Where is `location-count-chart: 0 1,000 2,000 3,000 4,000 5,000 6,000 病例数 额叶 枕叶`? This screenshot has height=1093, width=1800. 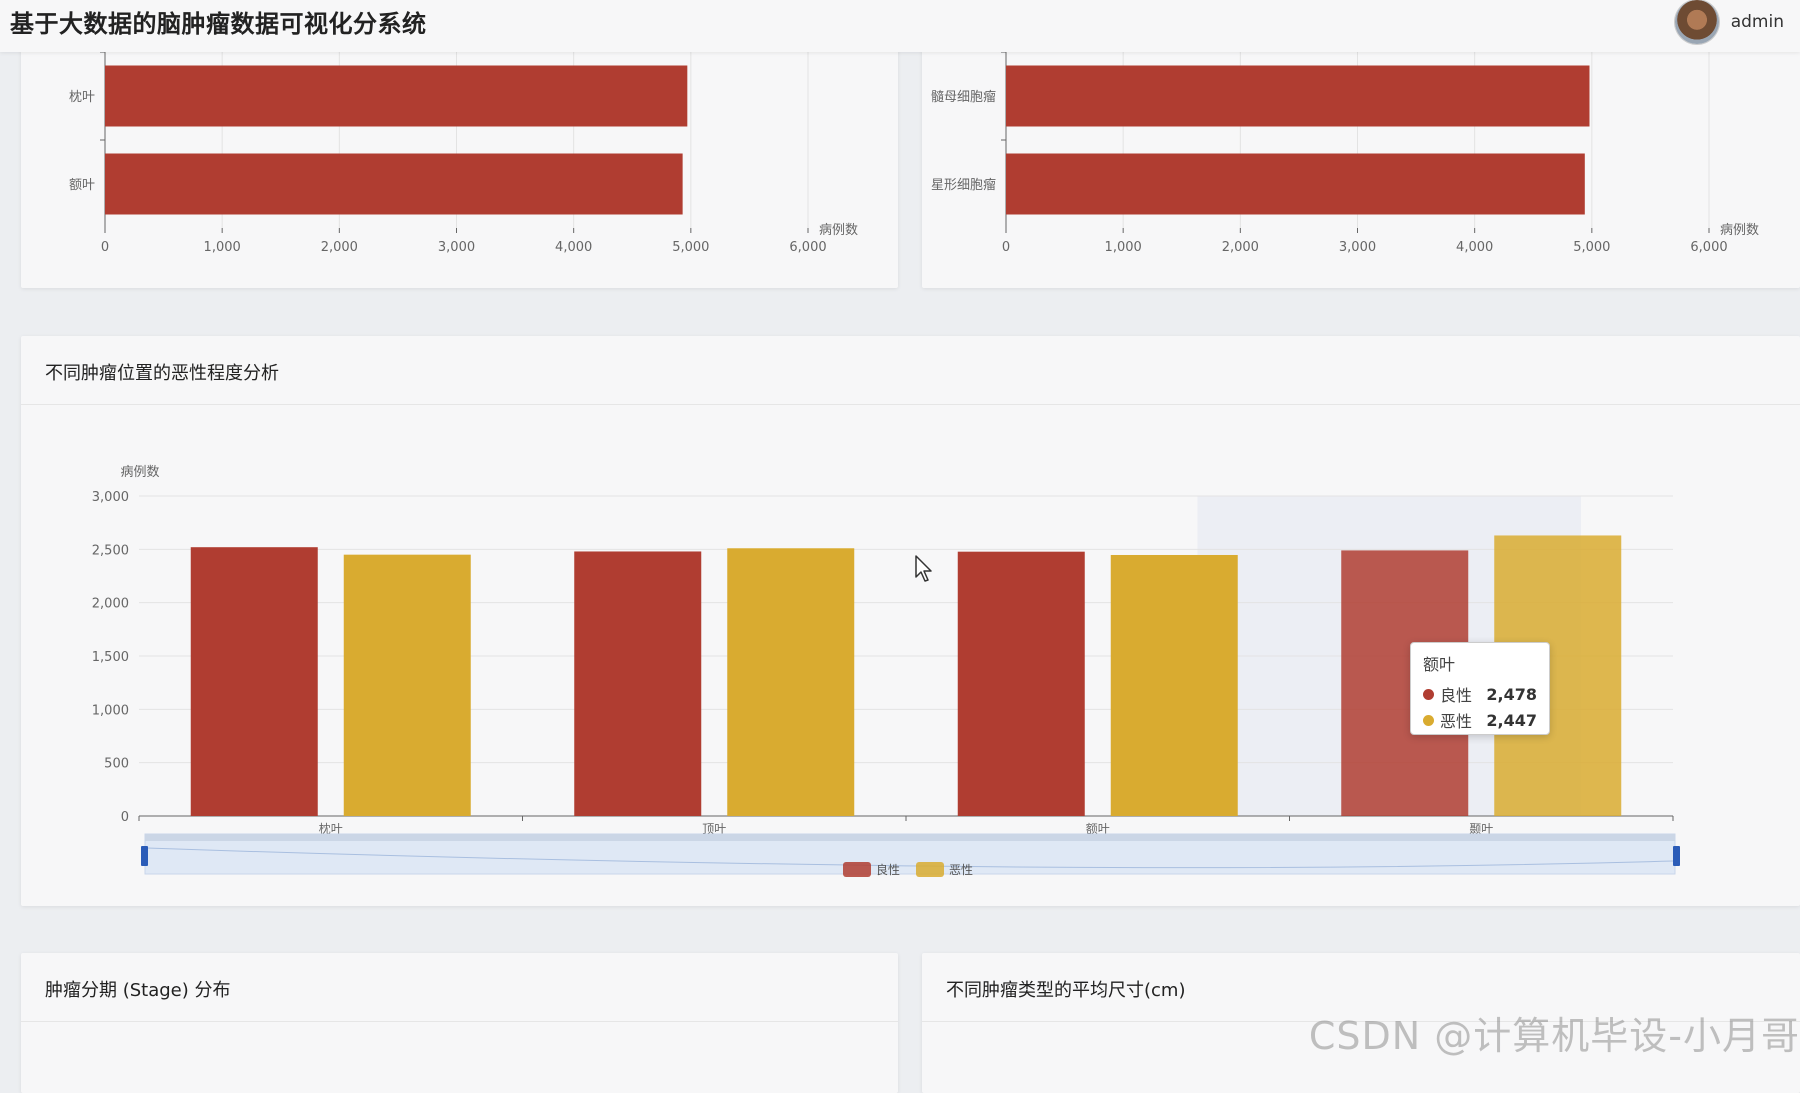 location-count-chart: 0 1,000 2,000 3,000 4,000 5,000 6,000 病例数 额叶 枕叶 is located at coordinates (463, 153).